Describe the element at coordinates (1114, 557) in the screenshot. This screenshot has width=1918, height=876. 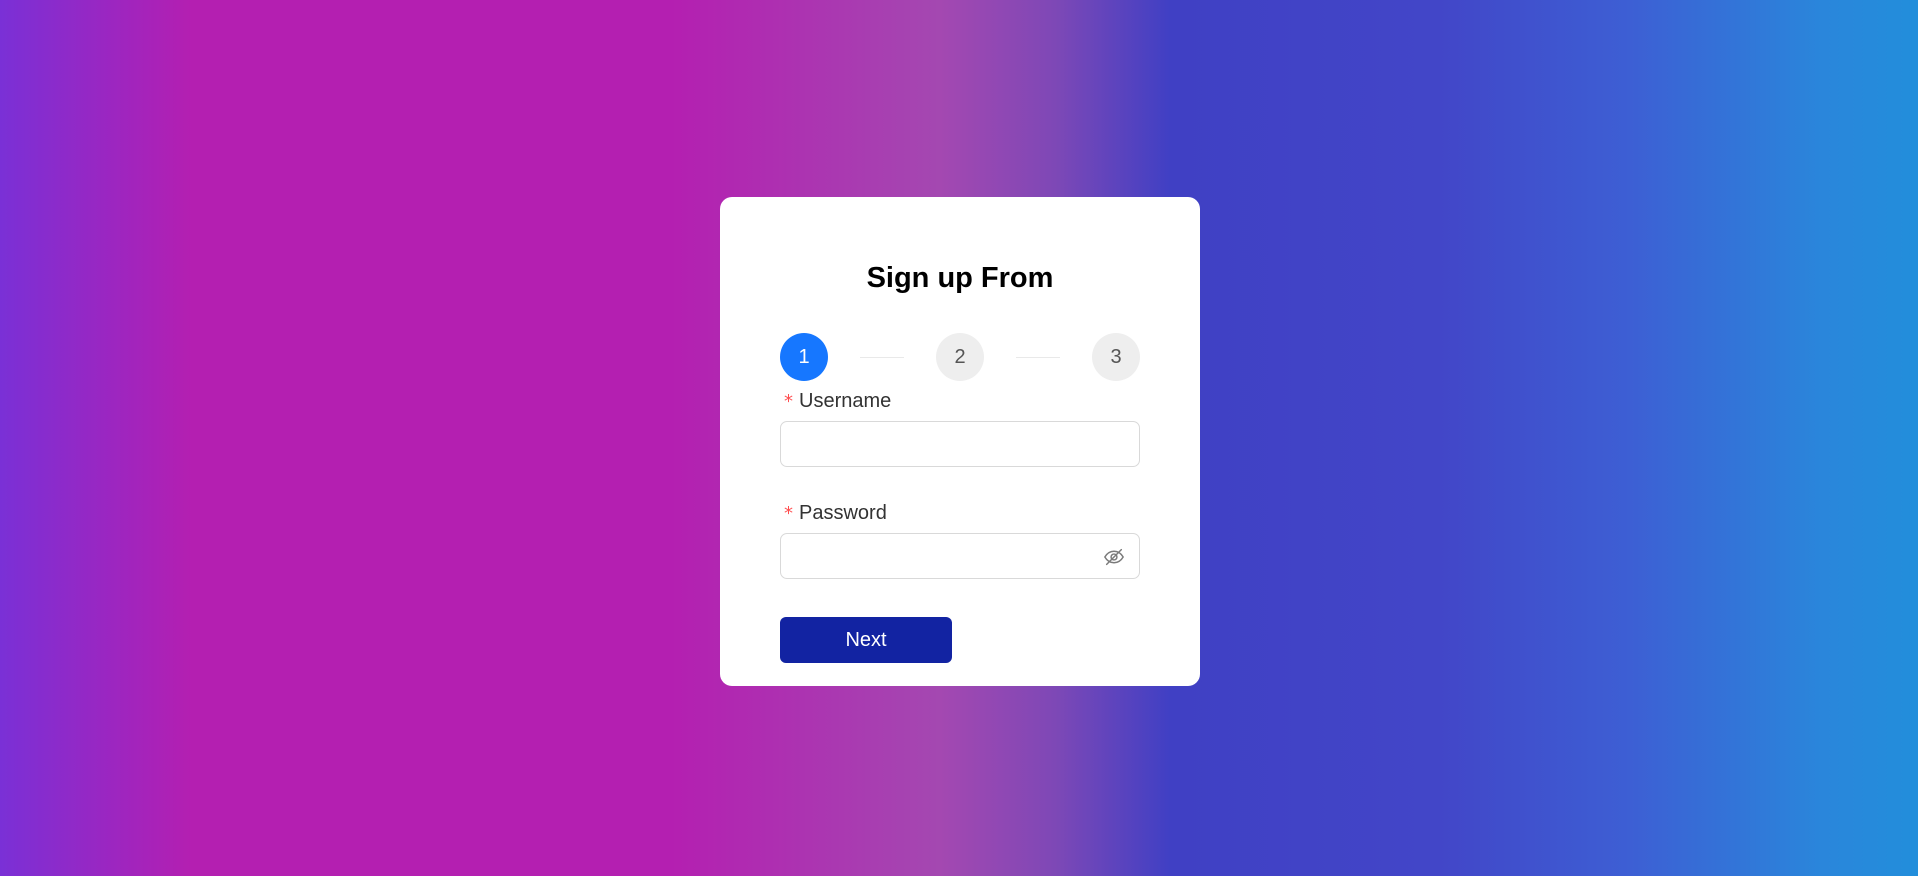
I see `eye-invisible-icon` at that location.